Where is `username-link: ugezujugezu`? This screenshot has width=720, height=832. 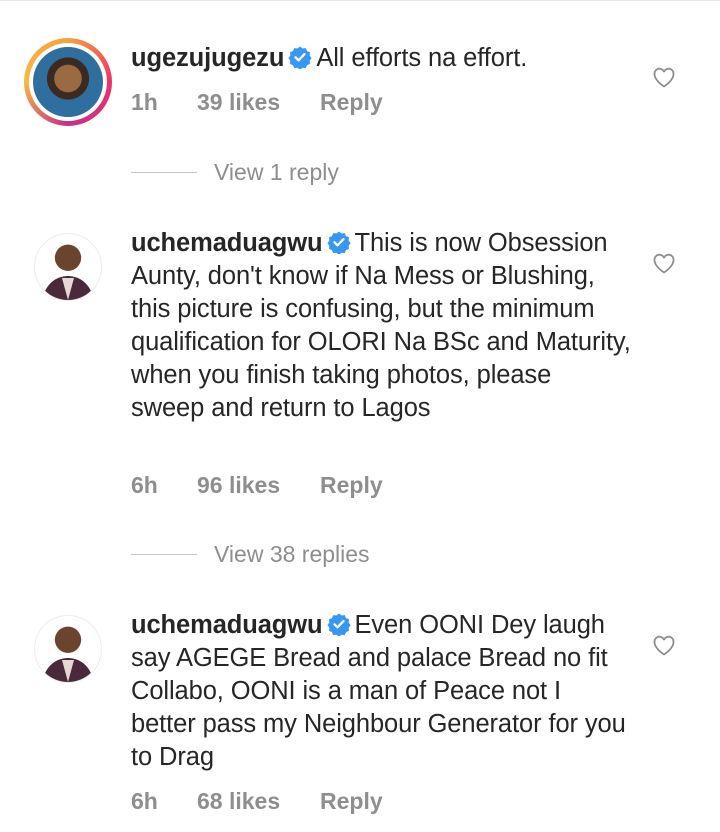 username-link: ugezujugezu is located at coordinates (207, 58).